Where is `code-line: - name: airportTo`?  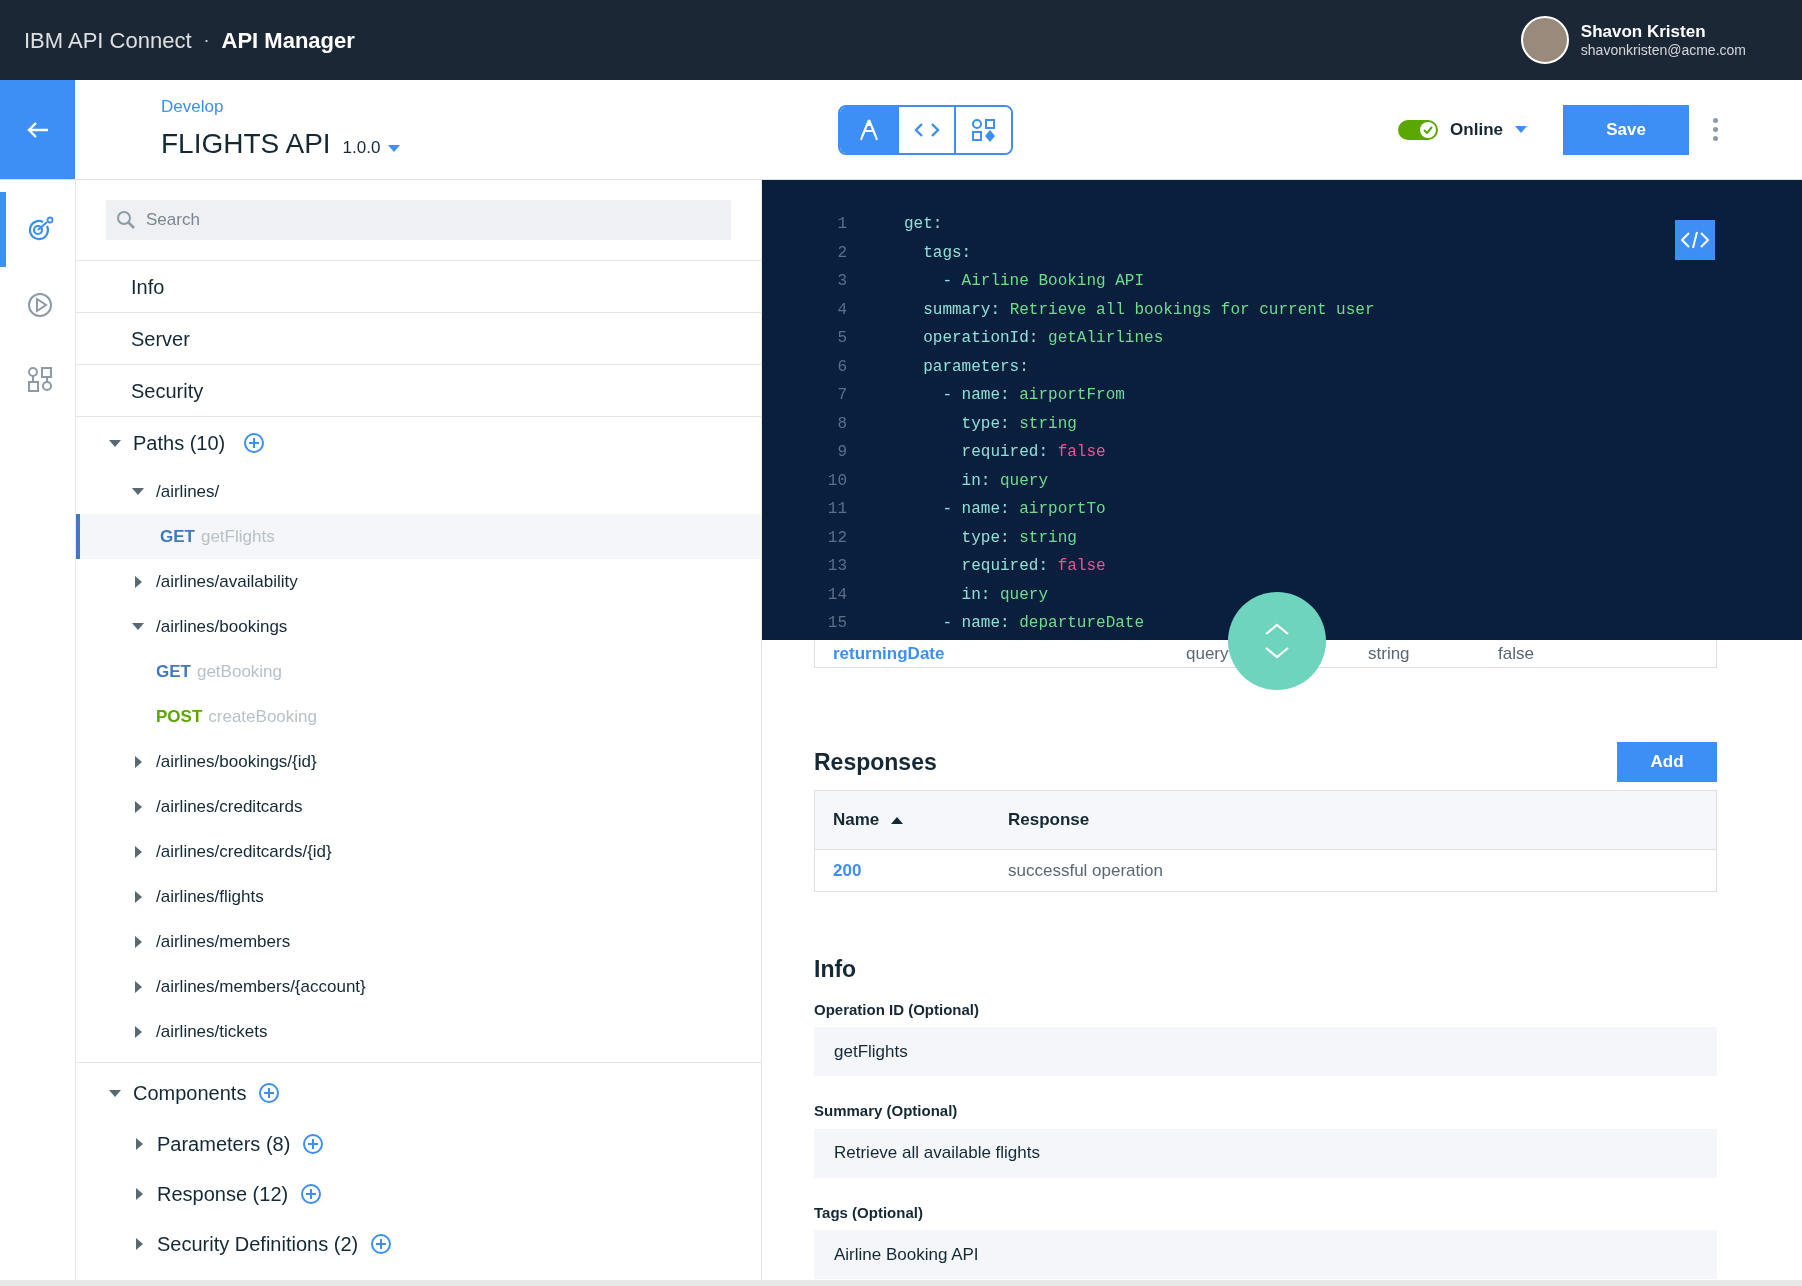
code-line: - name: airportTo is located at coordinates (1023, 510).